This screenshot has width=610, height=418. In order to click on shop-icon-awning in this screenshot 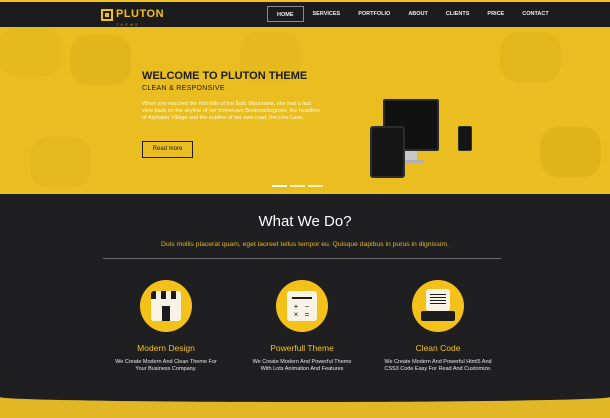, I will do `click(166, 295)`.